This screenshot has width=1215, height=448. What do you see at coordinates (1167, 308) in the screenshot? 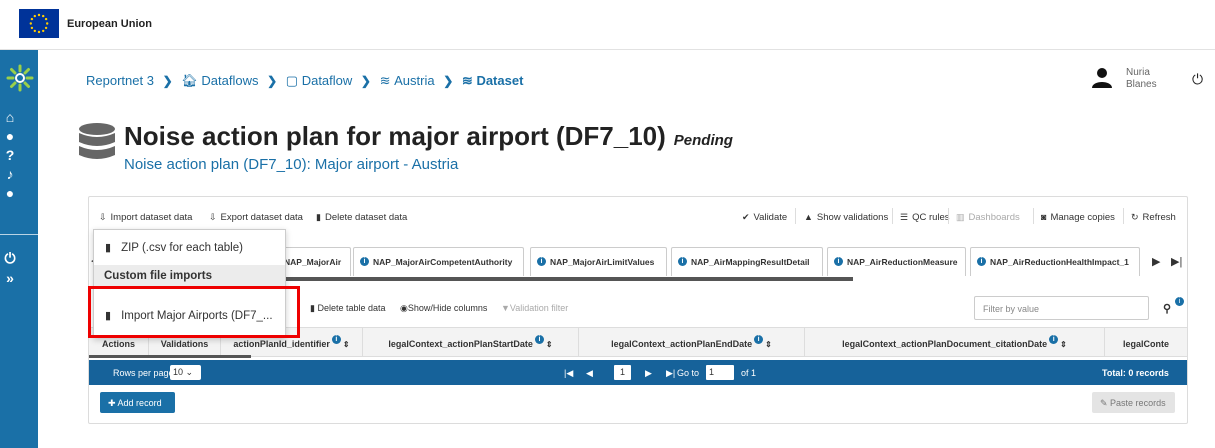
I see `search-icon: ⚲` at bounding box center [1167, 308].